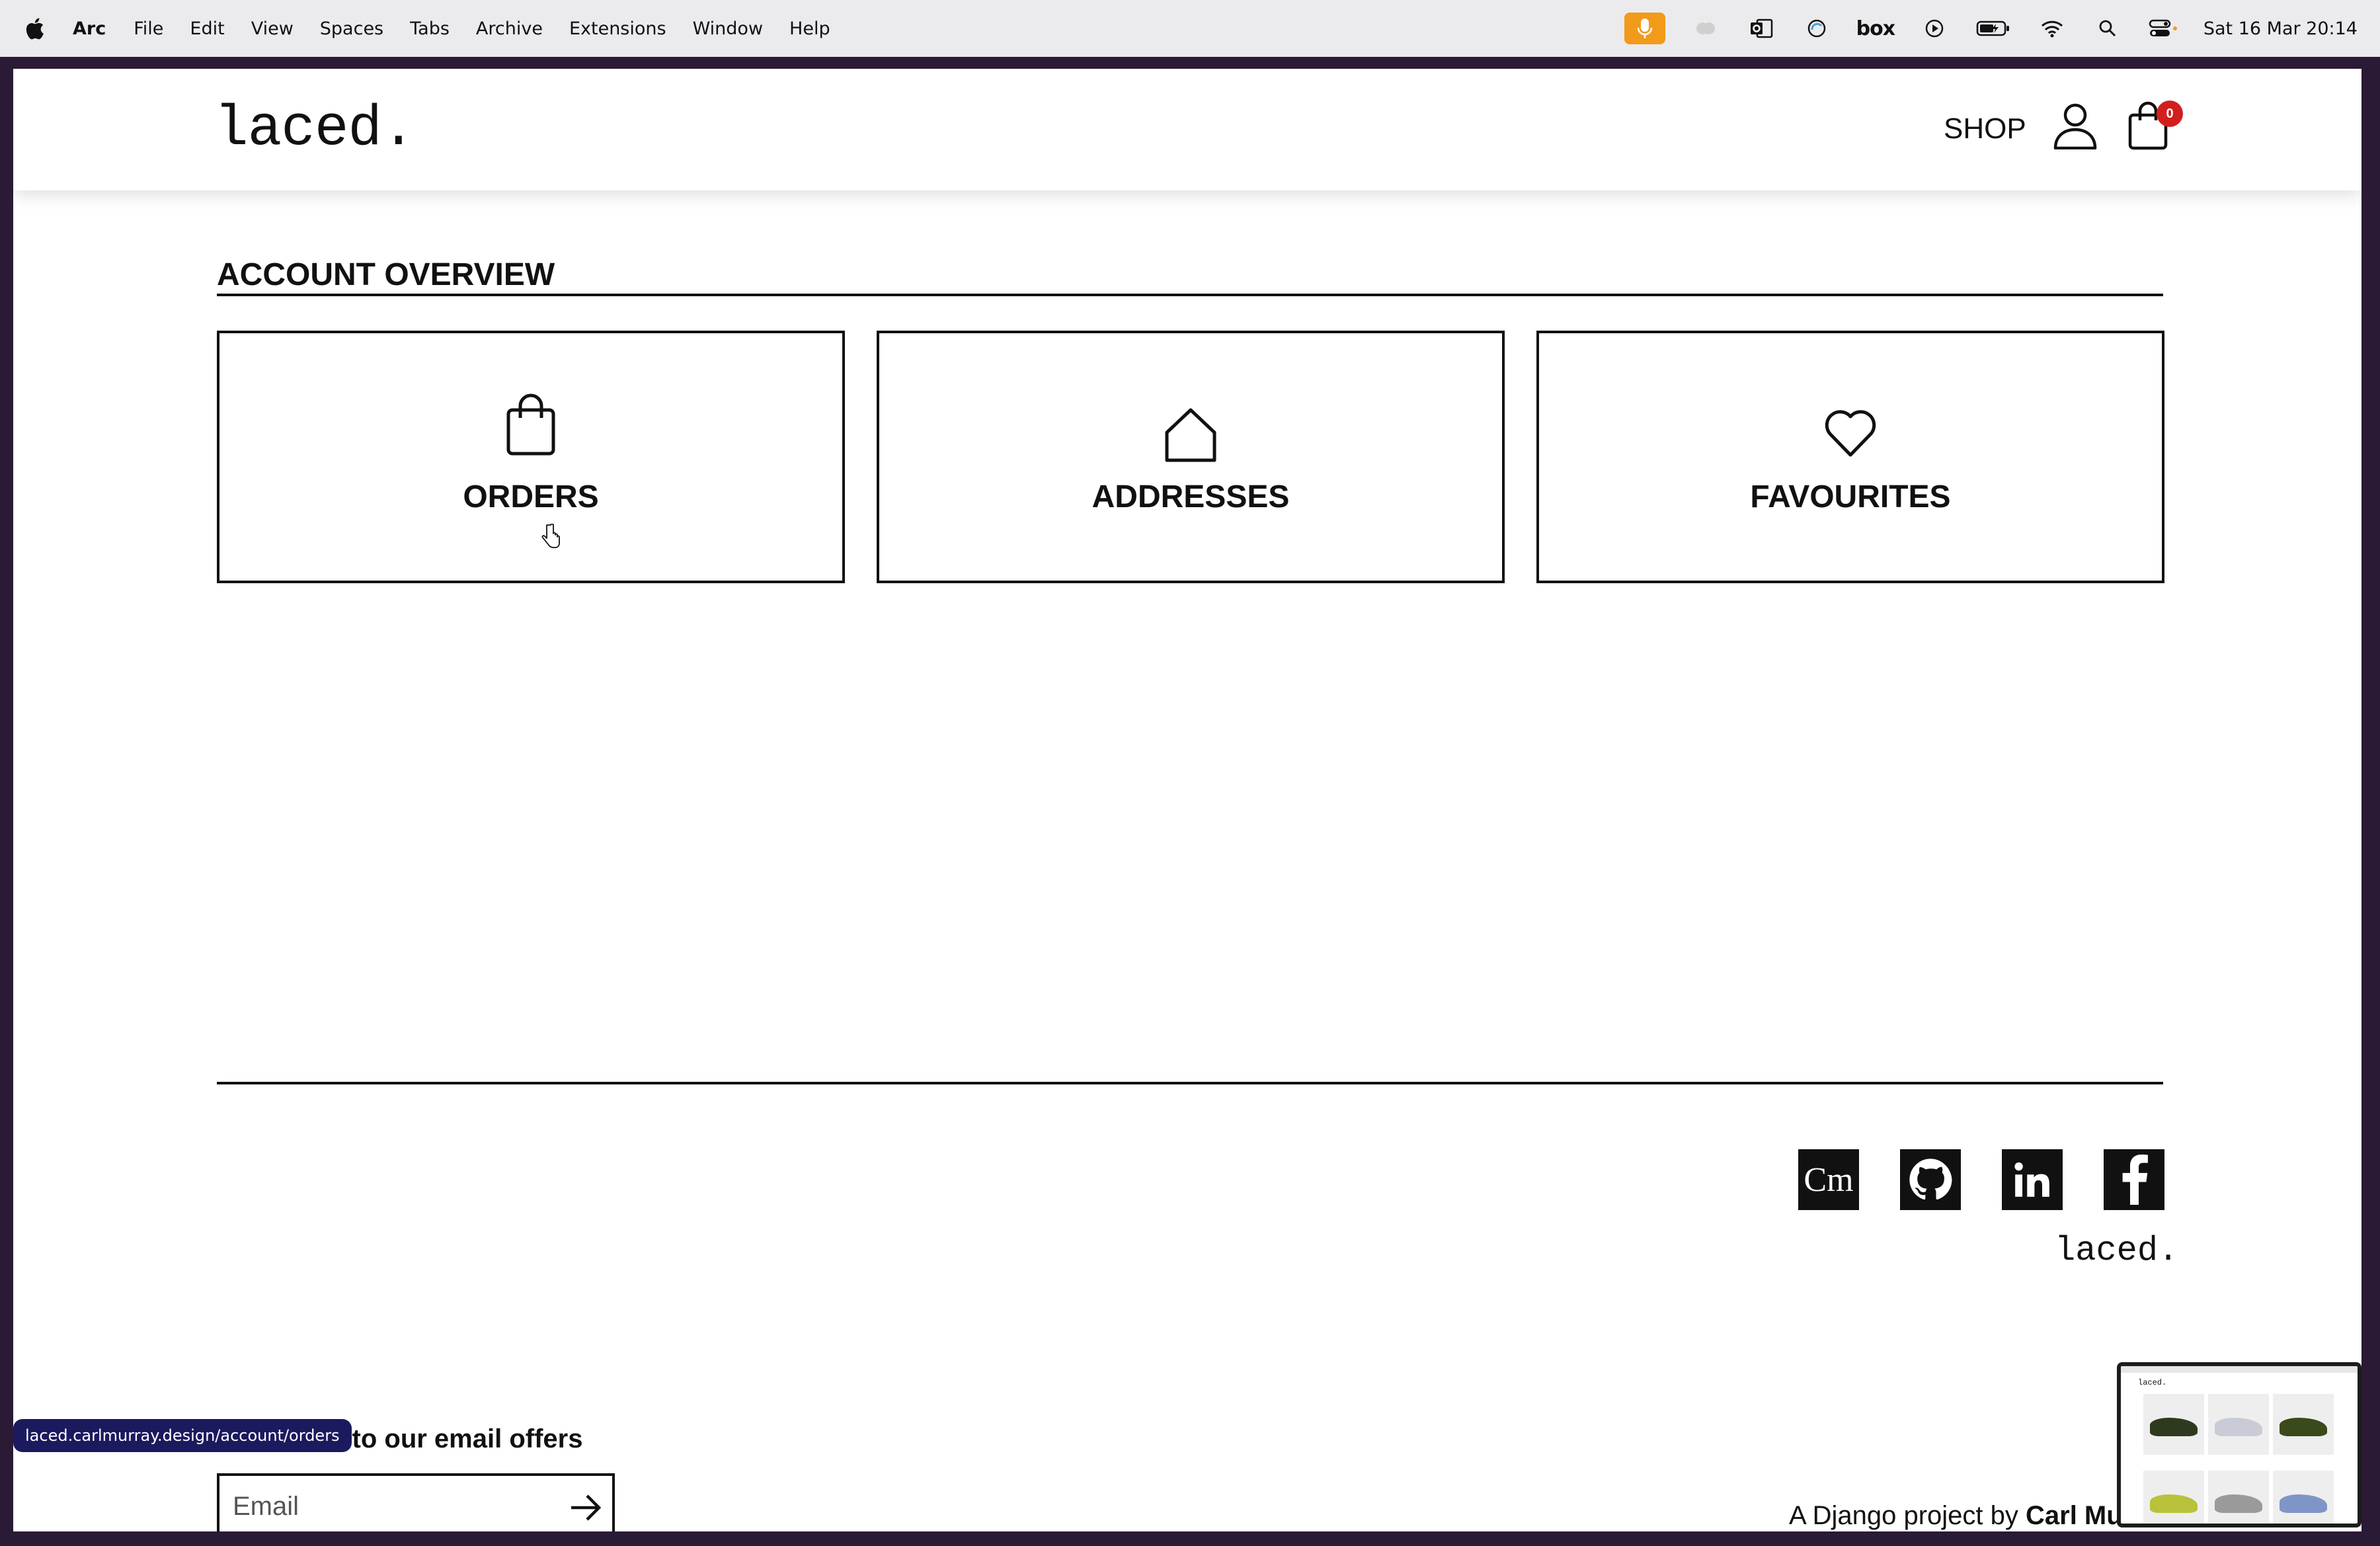  I want to click on menubar-clock: Sat 16 Mar 20:14, so click(2280, 29).